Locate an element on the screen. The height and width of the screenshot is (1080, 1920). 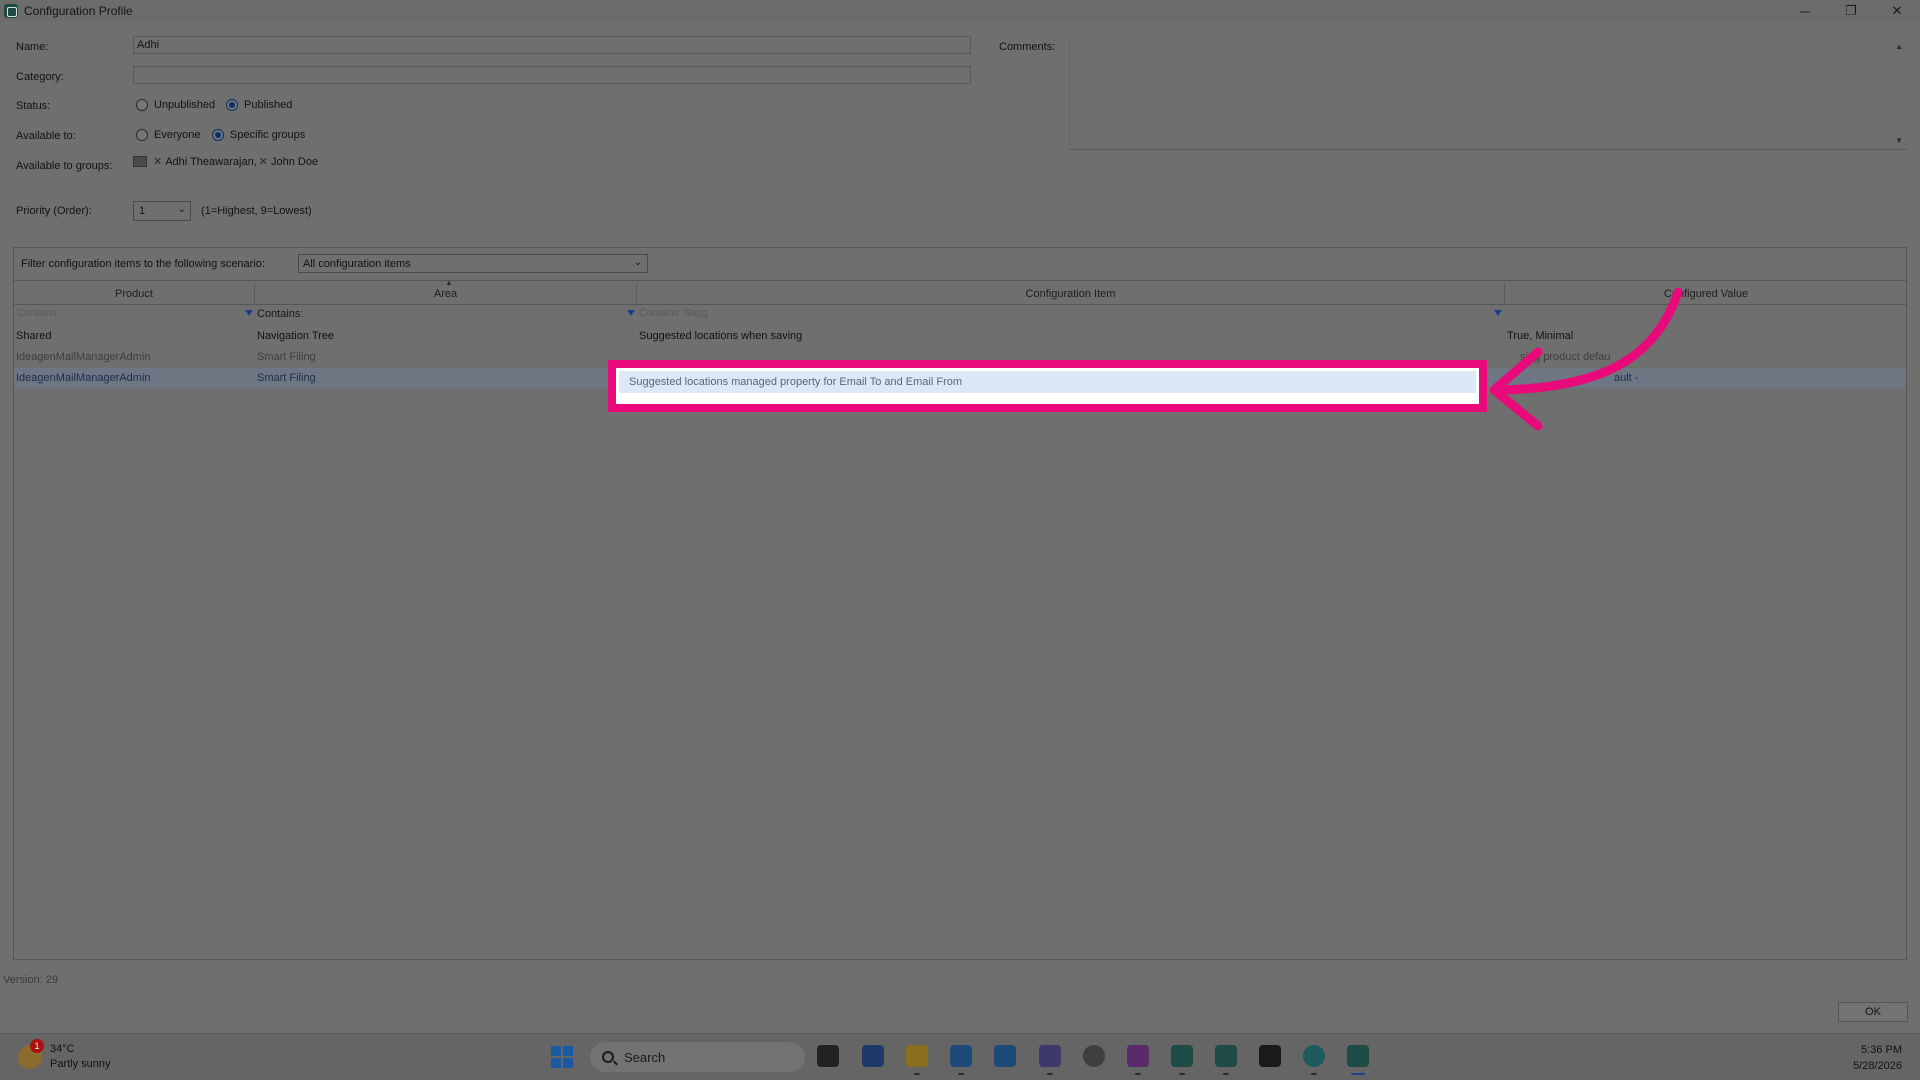
chat-icon is located at coordinates (1094, 1056).